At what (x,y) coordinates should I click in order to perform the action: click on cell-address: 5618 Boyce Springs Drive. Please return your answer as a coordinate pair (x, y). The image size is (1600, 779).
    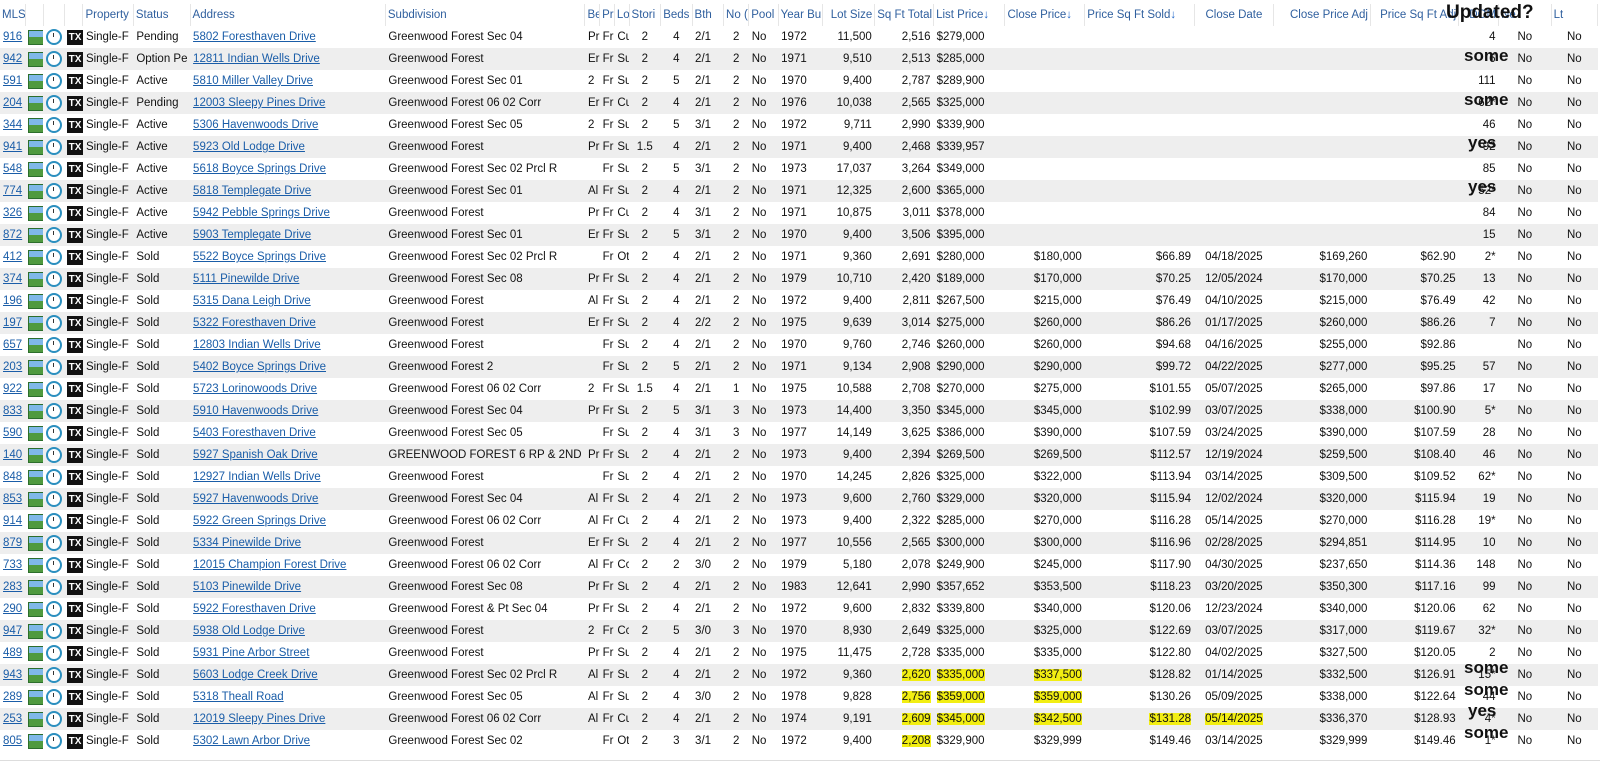
    Looking at the image, I should click on (288, 169).